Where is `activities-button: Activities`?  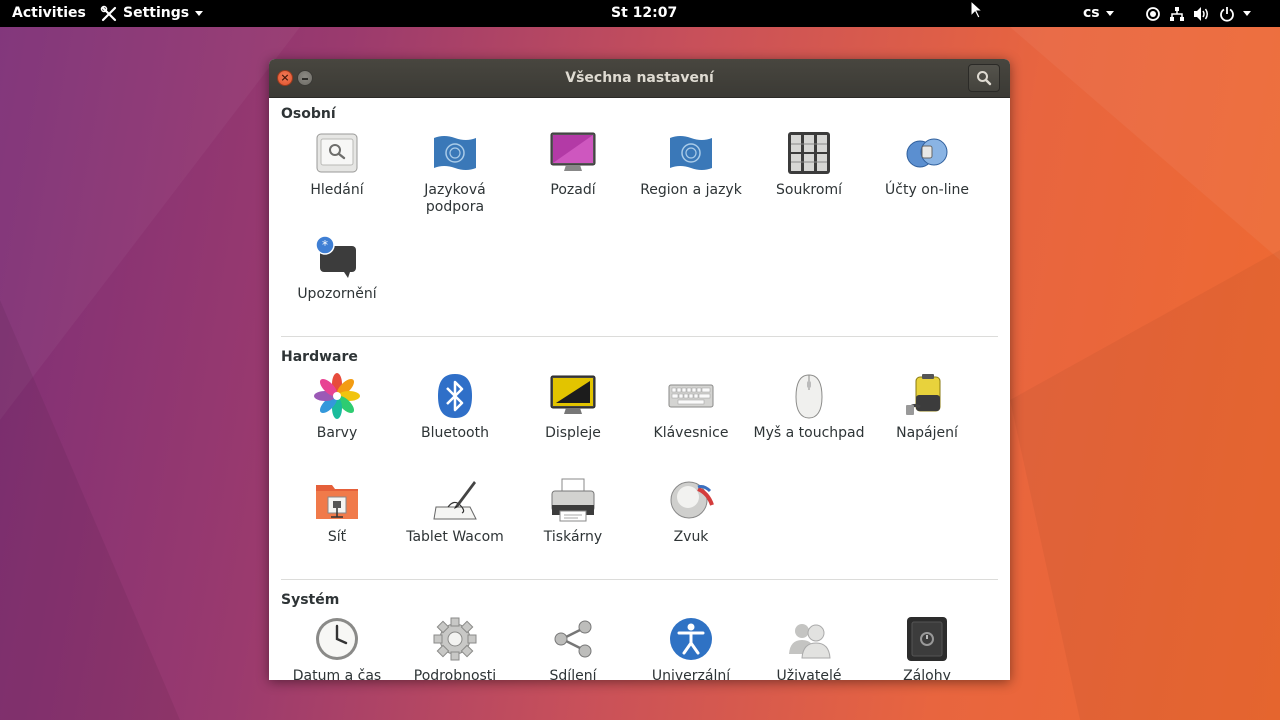
activities-button: Activities is located at coordinates (49, 13).